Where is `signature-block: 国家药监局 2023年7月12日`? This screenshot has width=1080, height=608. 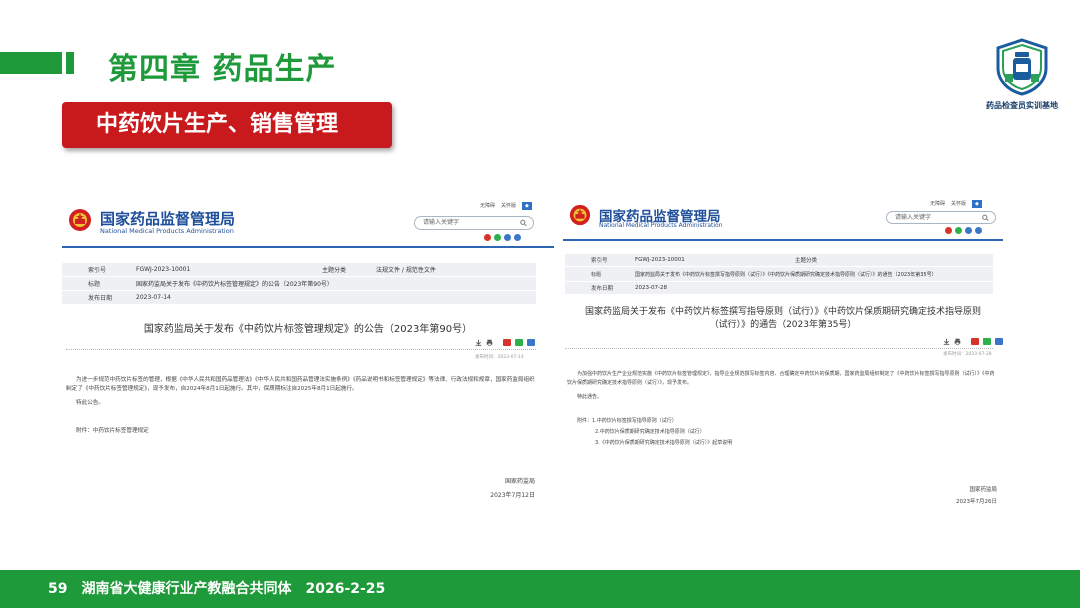
signature-block: 国家药监局 2023年7月12日 is located at coordinates (483, 489).